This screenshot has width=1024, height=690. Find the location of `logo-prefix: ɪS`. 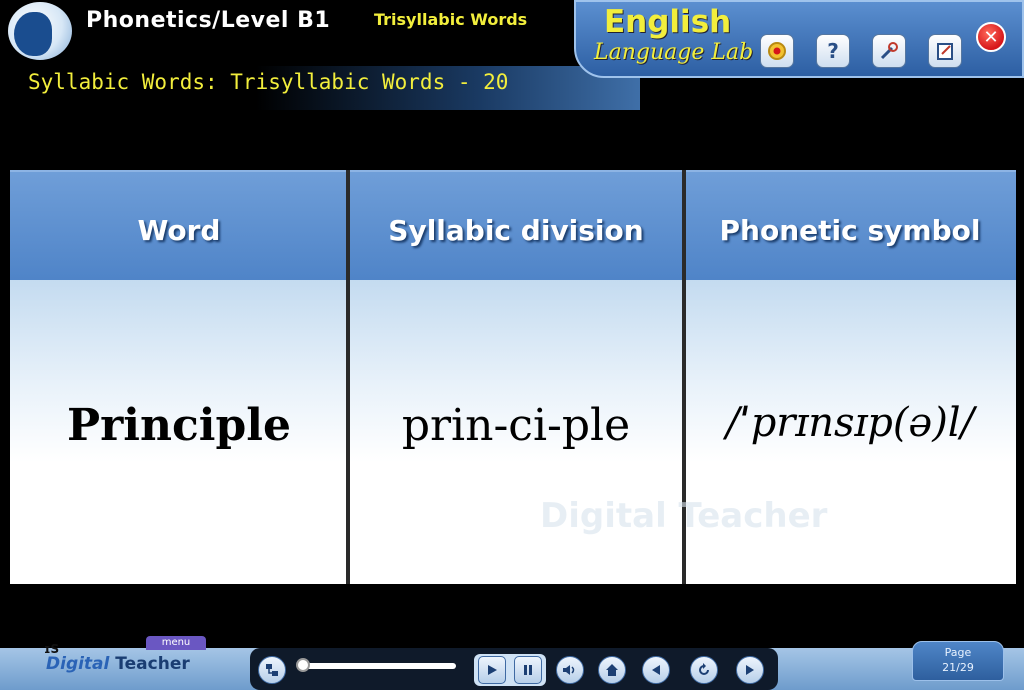

logo-prefix: ɪS is located at coordinates (52, 649).